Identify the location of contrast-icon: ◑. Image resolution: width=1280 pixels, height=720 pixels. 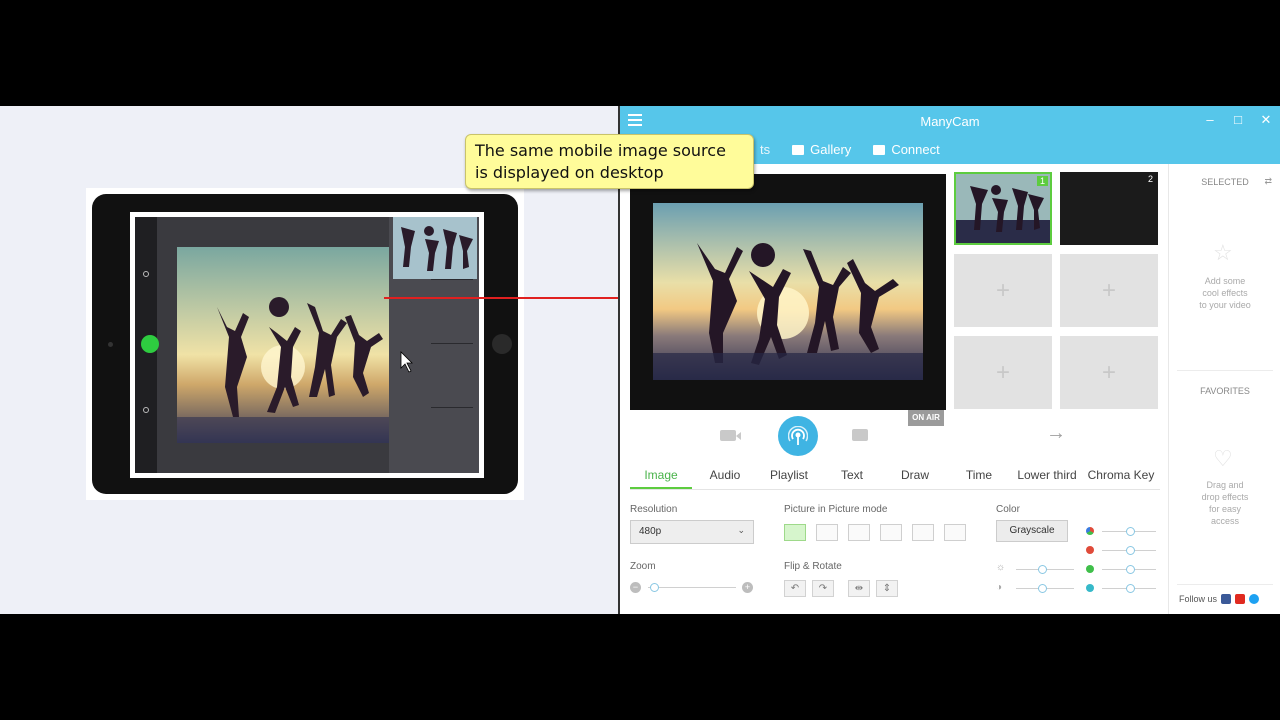
(999, 587).